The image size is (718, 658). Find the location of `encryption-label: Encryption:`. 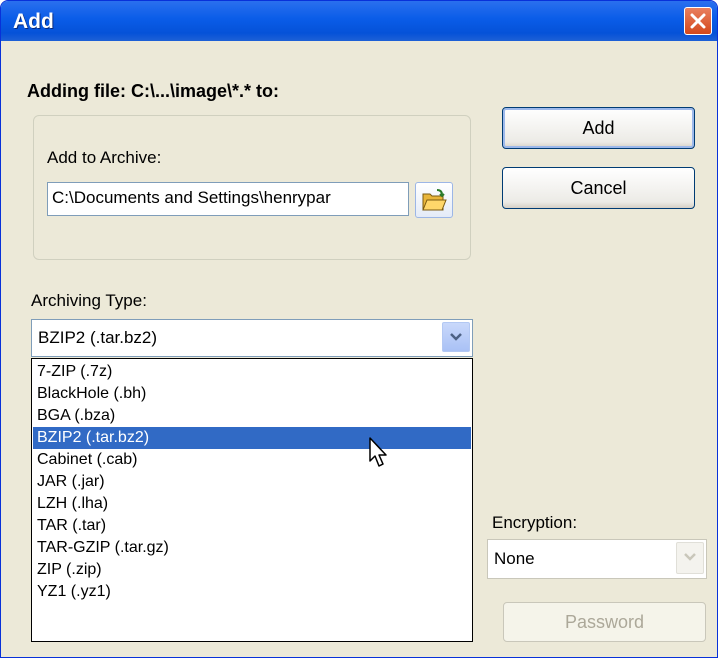

encryption-label: Encryption: is located at coordinates (535, 522).